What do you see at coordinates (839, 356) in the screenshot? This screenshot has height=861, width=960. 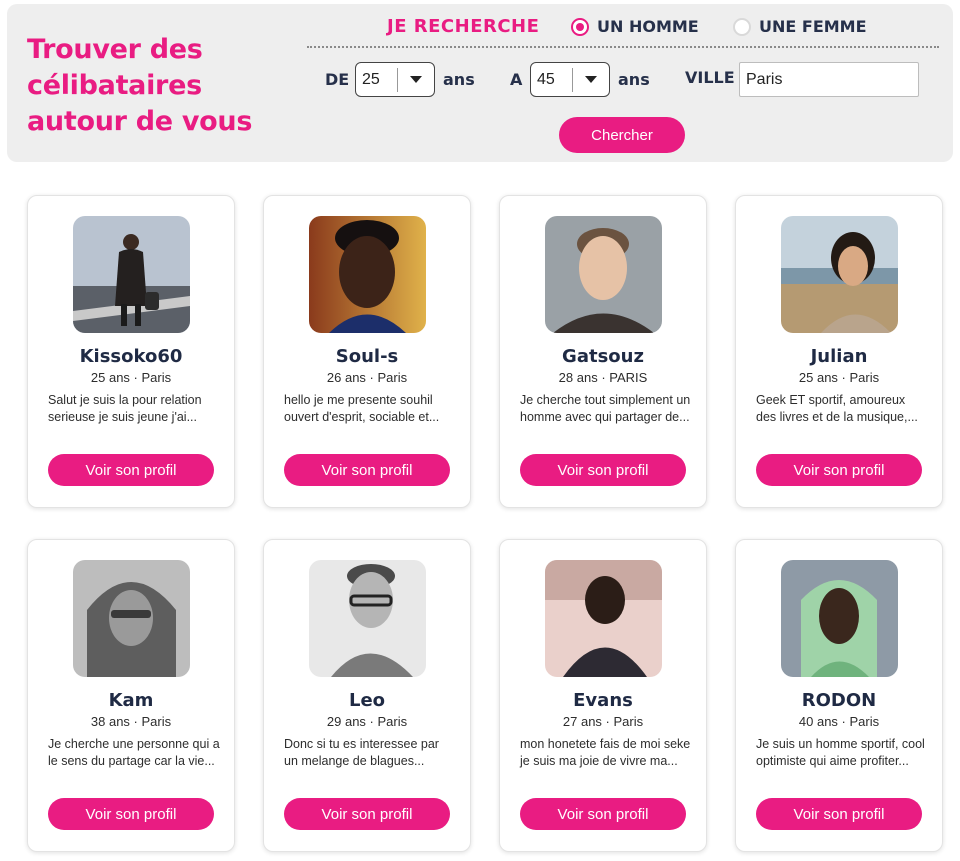 I see `profile-name: Julian` at bounding box center [839, 356].